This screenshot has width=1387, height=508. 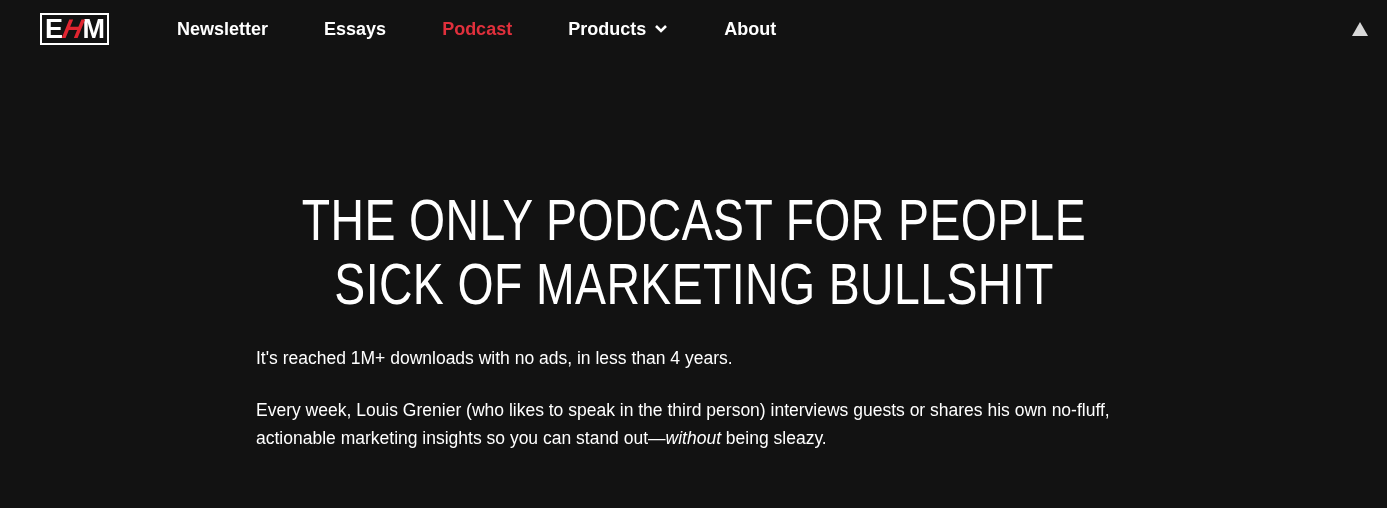 I want to click on hero-title: THE ONLY PODCAST FOR PEOPLE SICK OF MARKETING BULLSHIT, so click(x=693, y=252).